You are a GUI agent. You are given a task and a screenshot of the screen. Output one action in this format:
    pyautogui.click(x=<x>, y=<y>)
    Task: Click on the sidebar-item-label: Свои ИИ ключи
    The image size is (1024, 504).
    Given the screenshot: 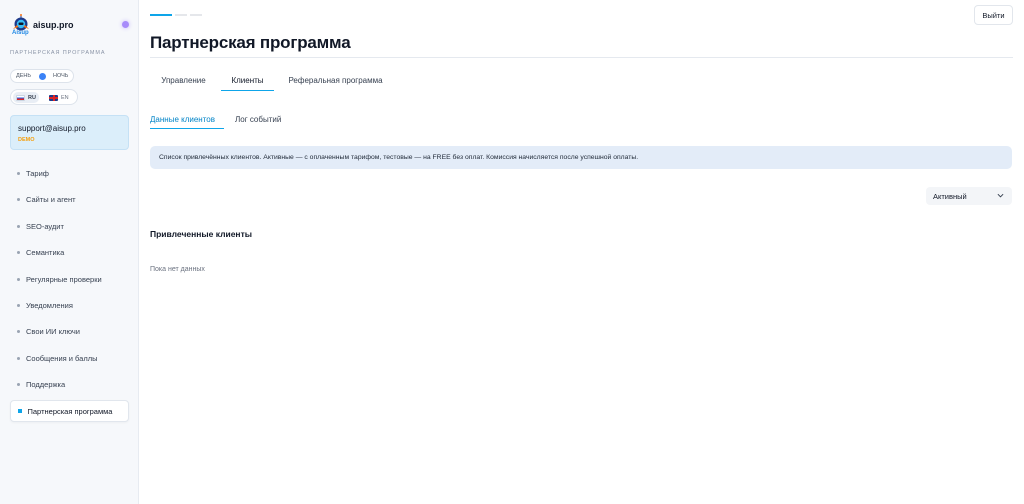 What is the action you would take?
    pyautogui.click(x=53, y=331)
    